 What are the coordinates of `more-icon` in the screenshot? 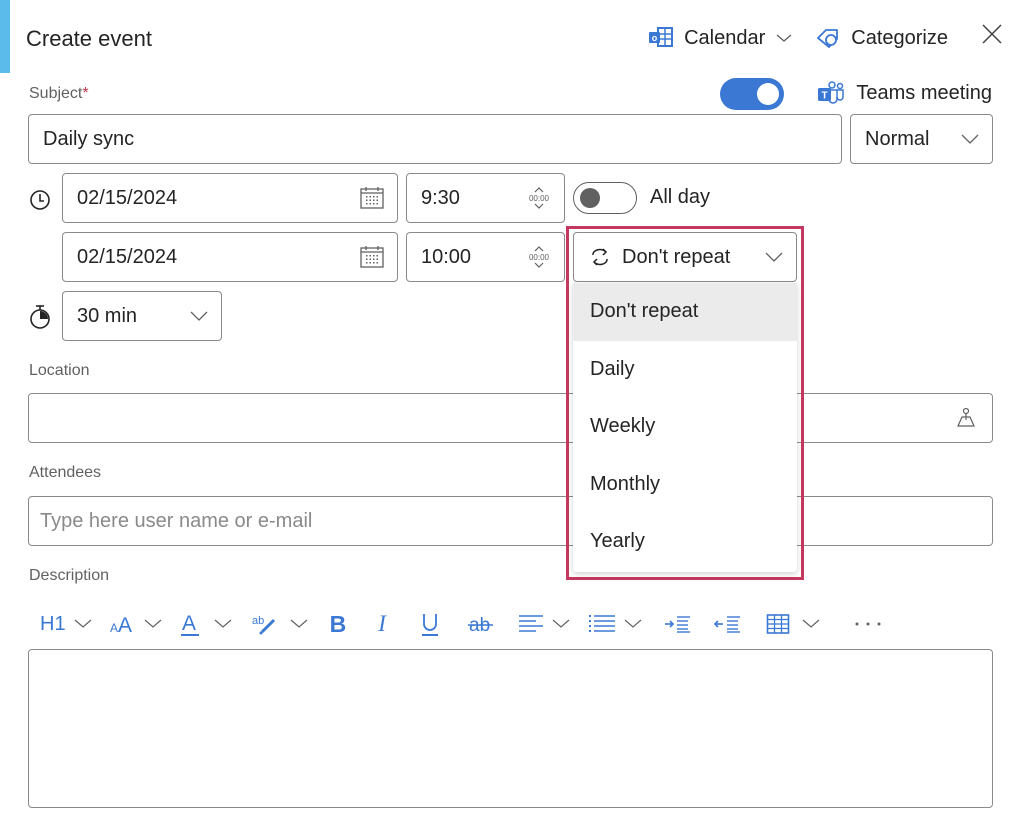 It's located at (868, 624).